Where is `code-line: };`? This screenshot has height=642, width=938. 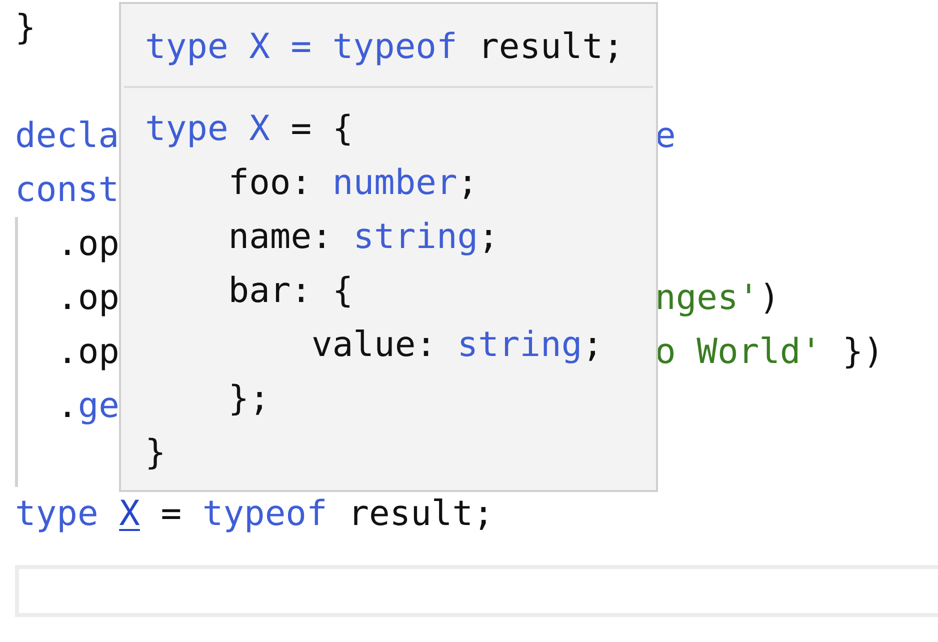 code-line: }; is located at coordinates (248, 399).